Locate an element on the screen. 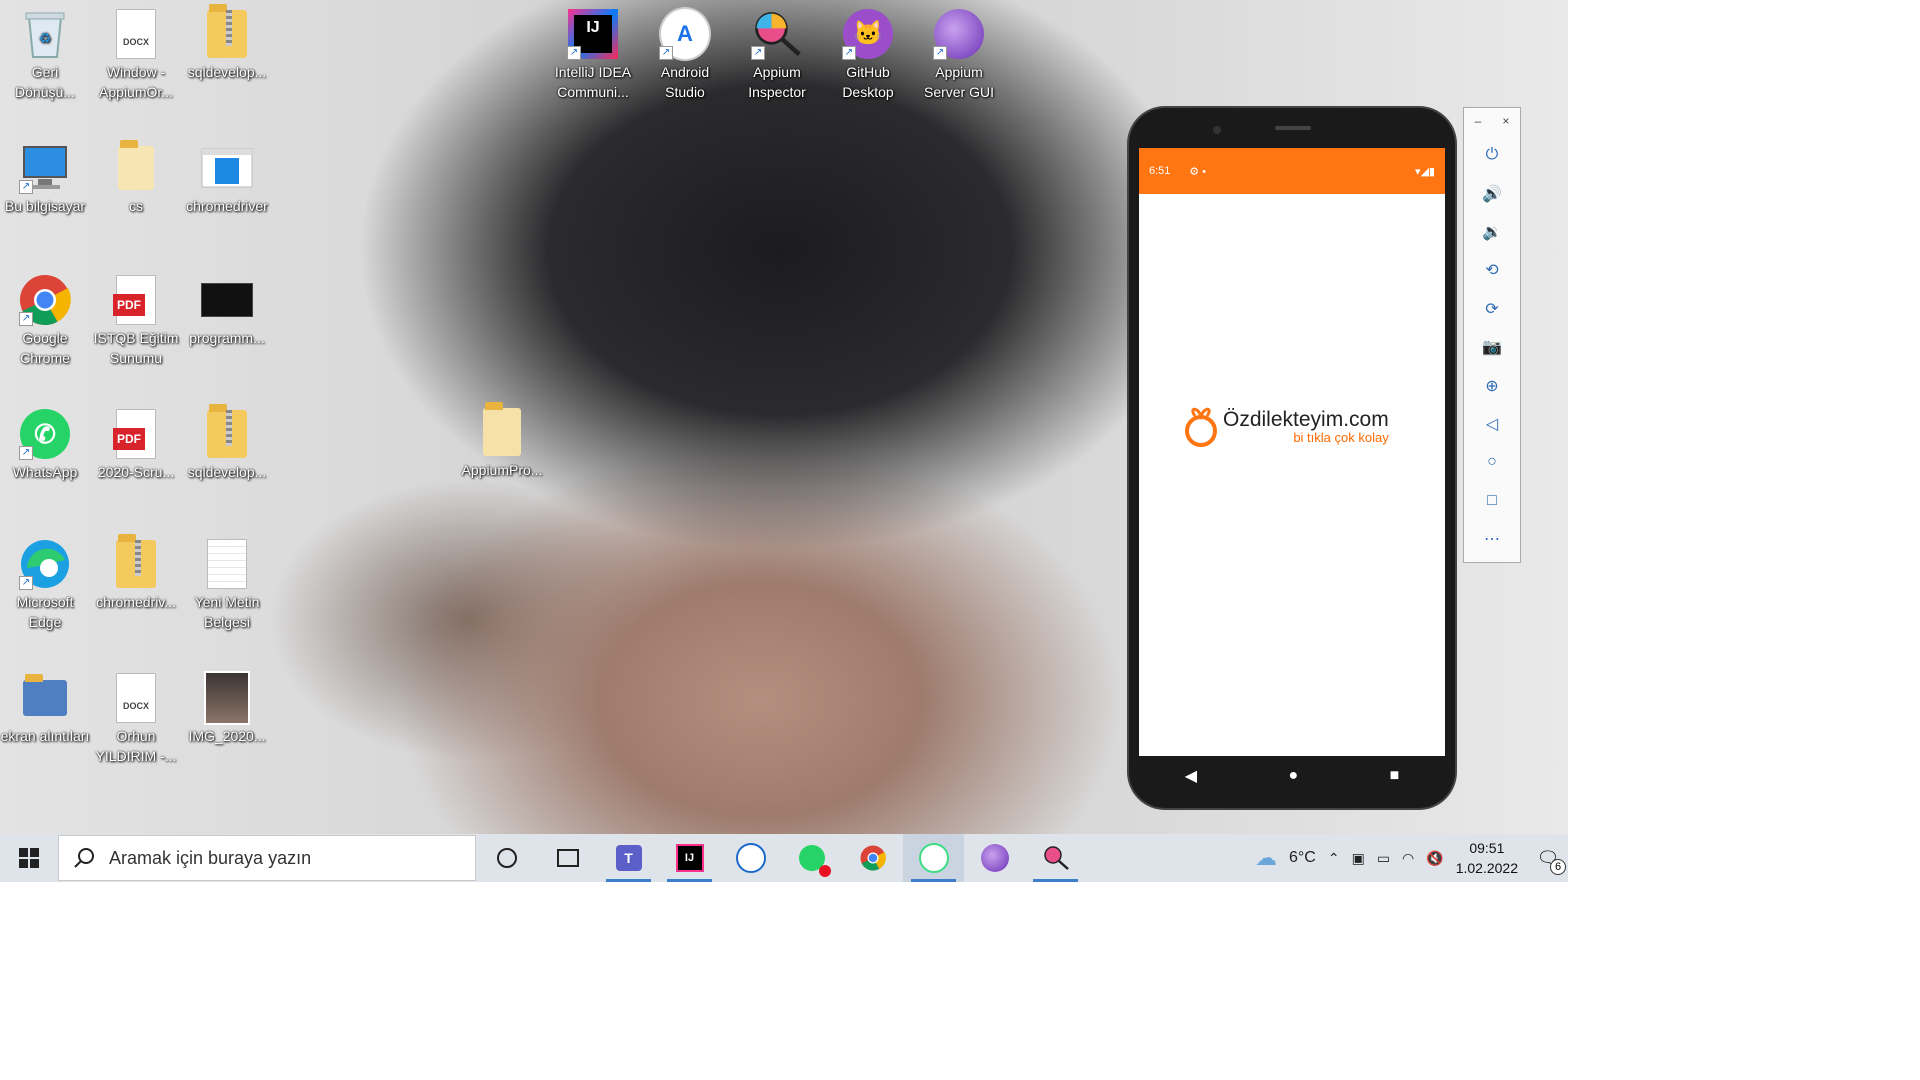 This screenshot has width=1920, height=1080. clock-date: 1.02.2022 is located at coordinates (1486, 868).